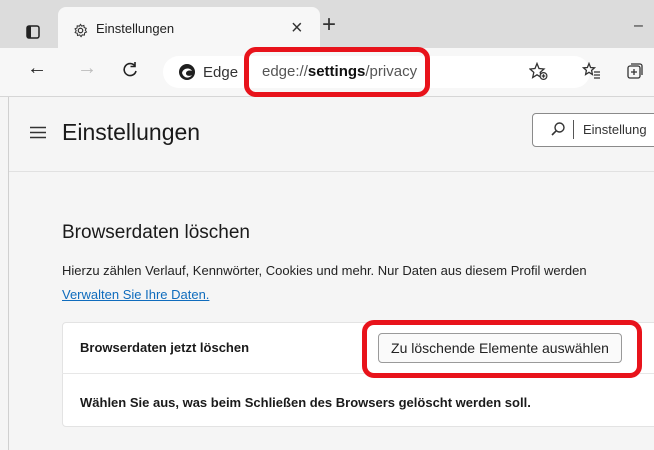 The height and width of the screenshot is (450, 654). I want to click on button-highlight-frame, so click(502, 349).